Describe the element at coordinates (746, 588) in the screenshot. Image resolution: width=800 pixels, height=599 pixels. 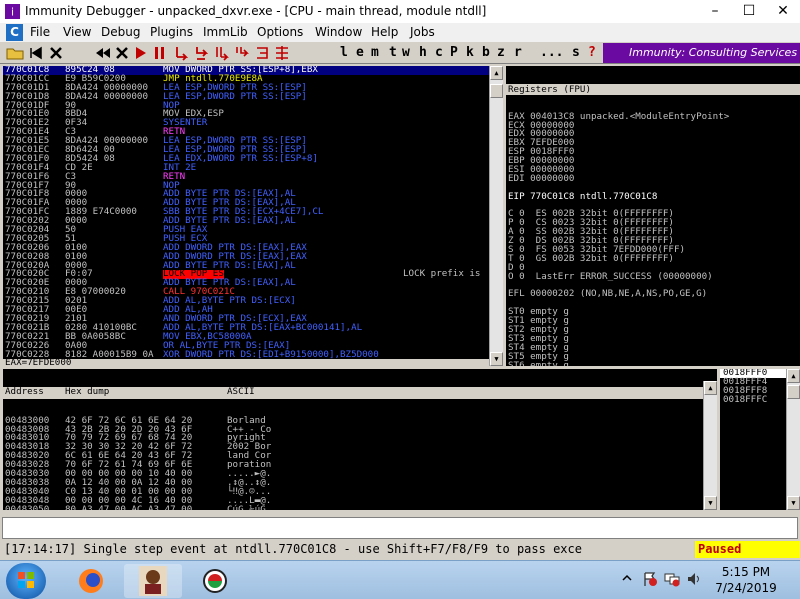
I see `clock-date: 7/24/2019` at that location.